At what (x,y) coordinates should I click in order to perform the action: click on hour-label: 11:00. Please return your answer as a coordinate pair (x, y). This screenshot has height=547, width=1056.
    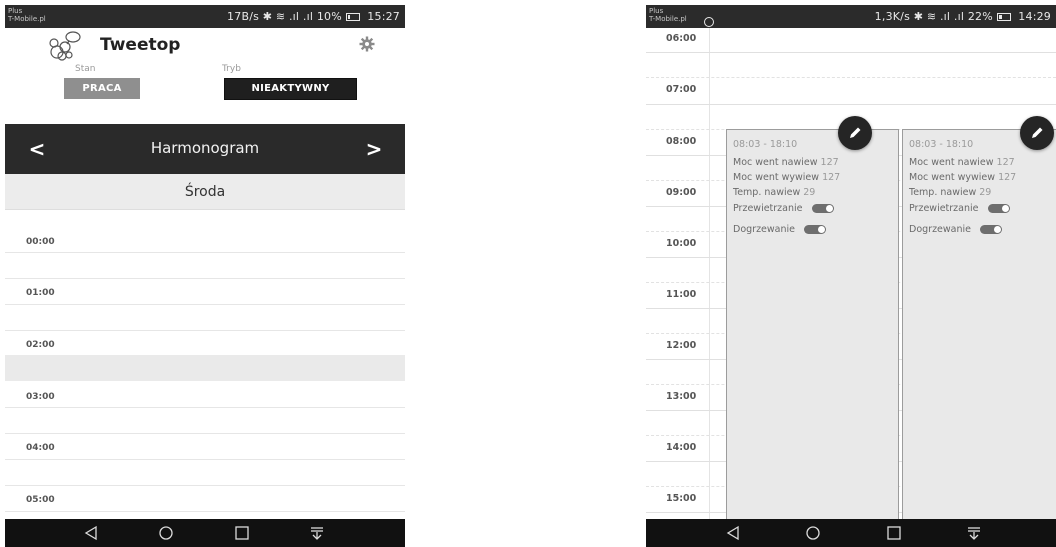
    Looking at the image, I should click on (681, 294).